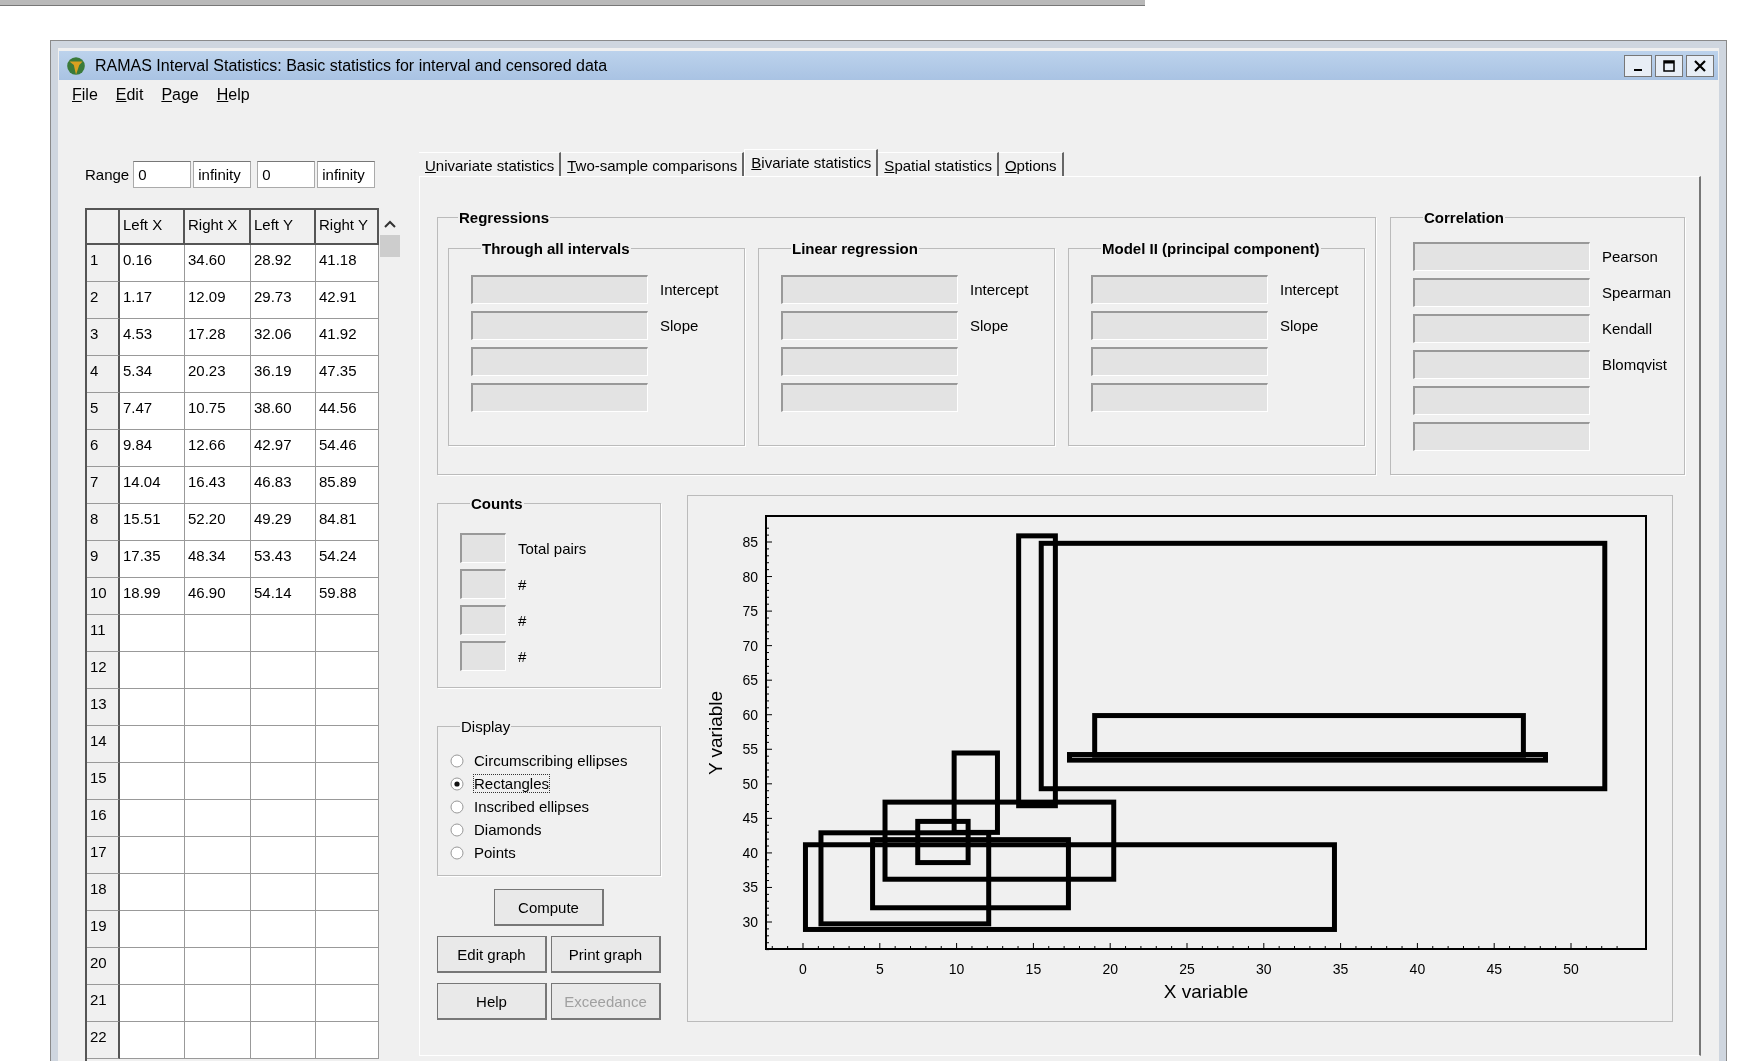 The width and height of the screenshot is (1757, 1061). Describe the element at coordinates (152, 559) in the screenshot. I see `table-cell: 17.35` at that location.